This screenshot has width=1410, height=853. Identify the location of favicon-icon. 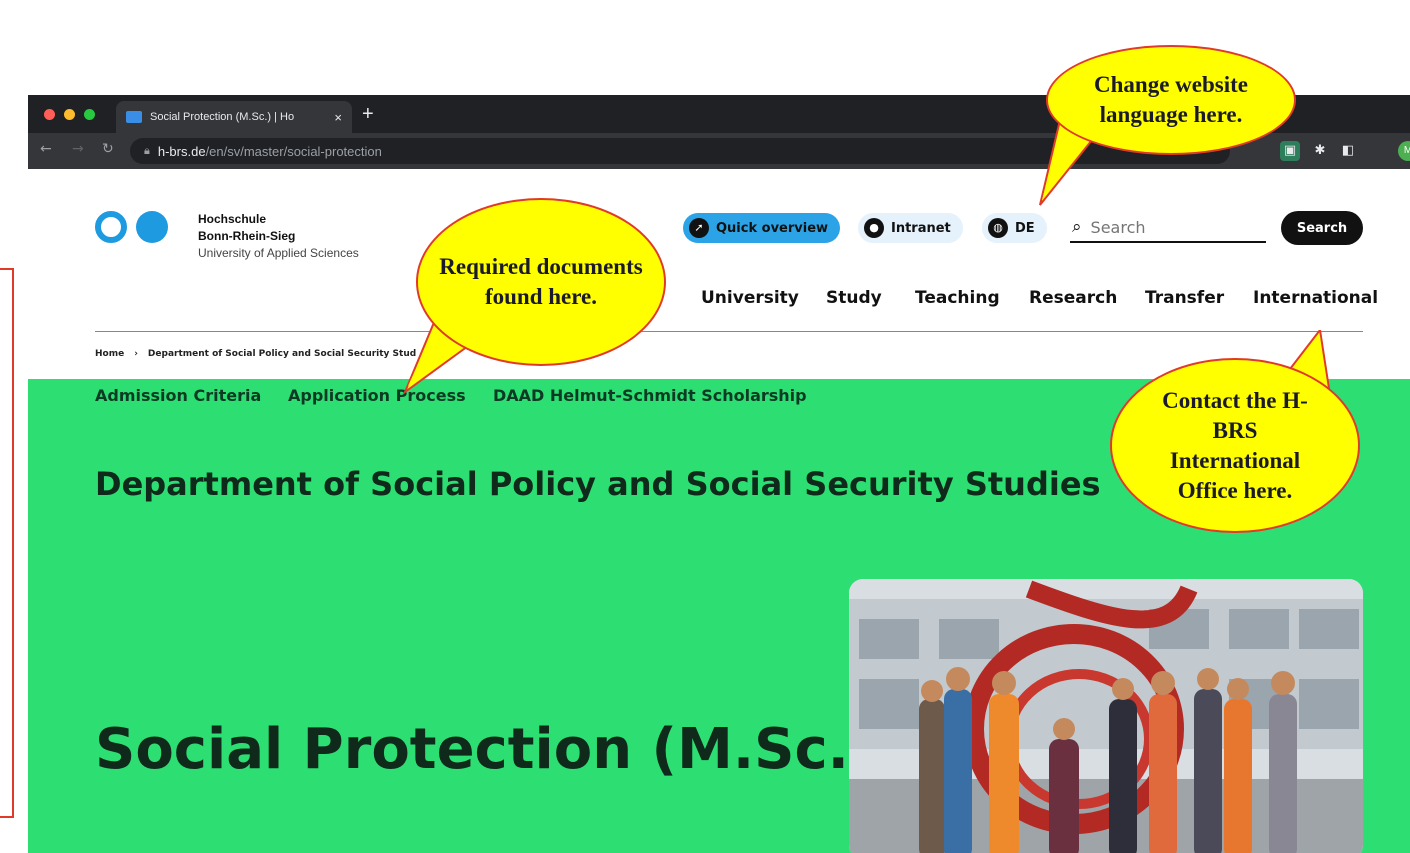
(134, 117).